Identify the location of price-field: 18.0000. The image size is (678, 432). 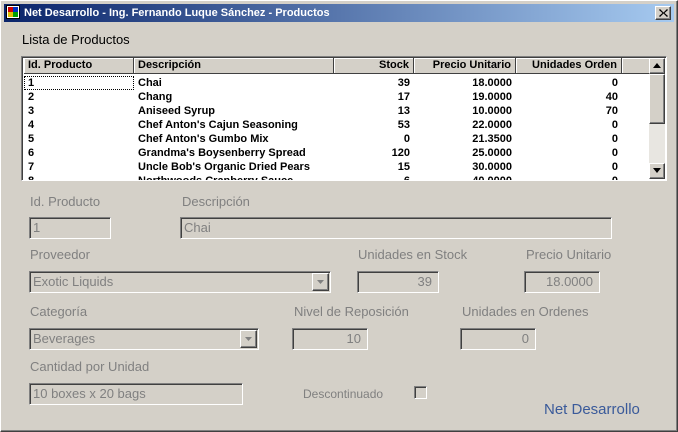
(562, 282).